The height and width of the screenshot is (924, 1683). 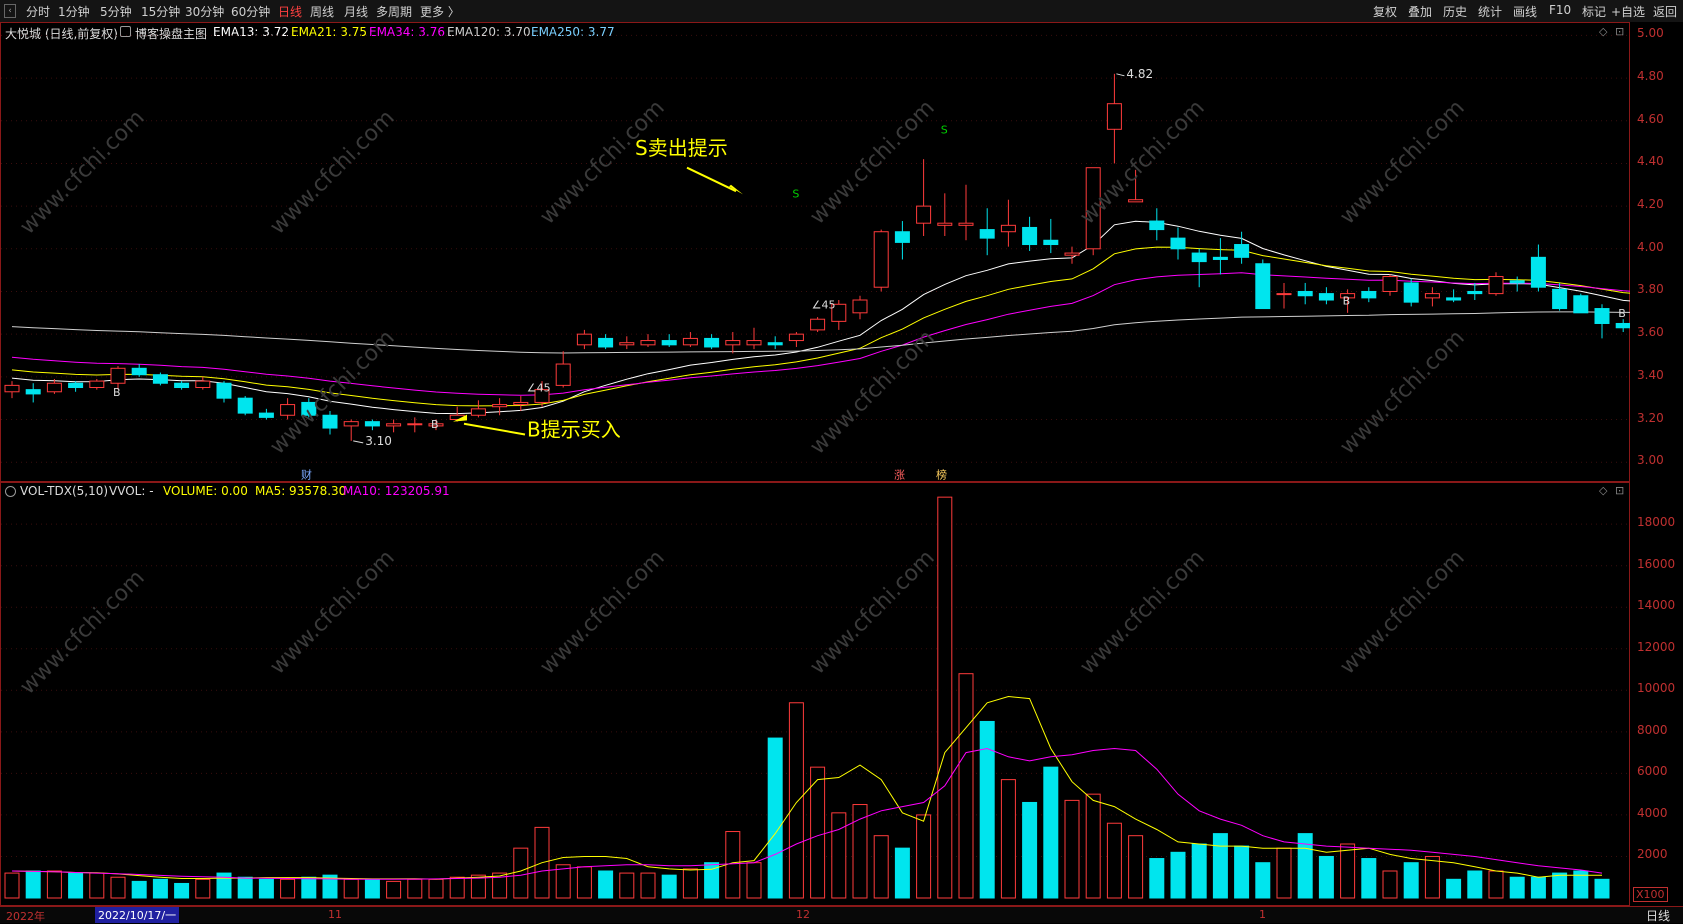 What do you see at coordinates (290, 11) in the screenshot?
I see `period-tab-6: 日线` at bounding box center [290, 11].